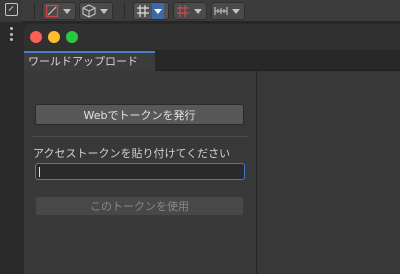 The width and height of the screenshot is (400, 274). What do you see at coordinates (139, 114) in the screenshot?
I see `issue-token-button: Webでトークンを発行` at bounding box center [139, 114].